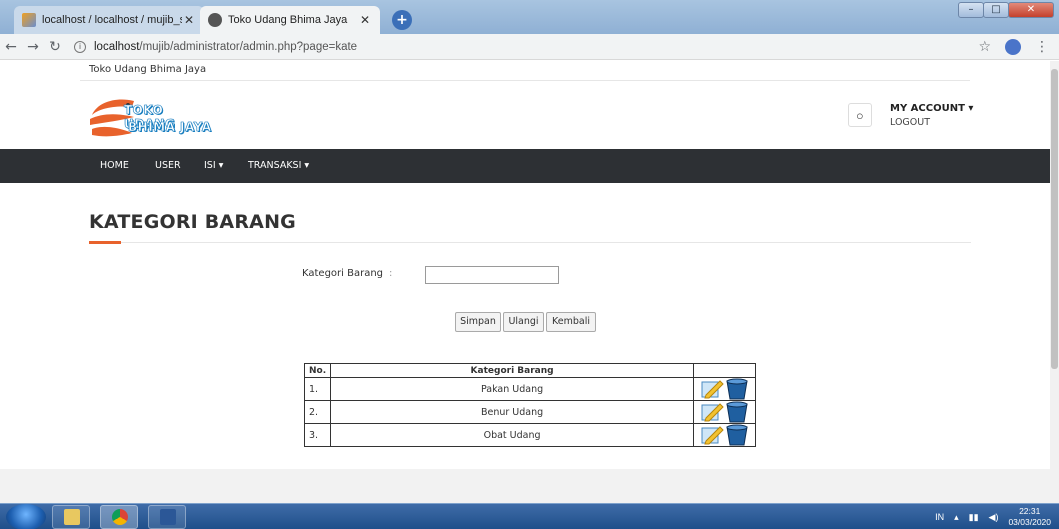 The image size is (1059, 529). What do you see at coordinates (512, 435) in the screenshot?
I see `row-kategori: Obat Udang` at bounding box center [512, 435].